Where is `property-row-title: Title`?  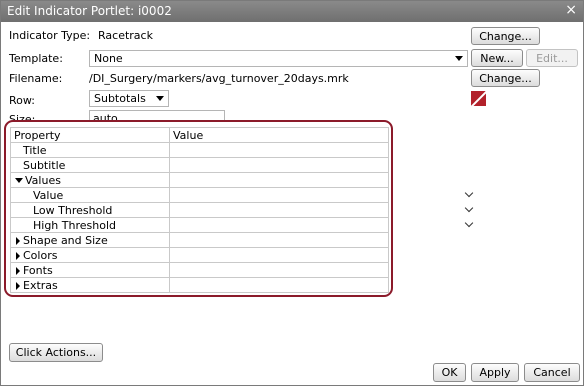 property-row-title: Title is located at coordinates (243, 150).